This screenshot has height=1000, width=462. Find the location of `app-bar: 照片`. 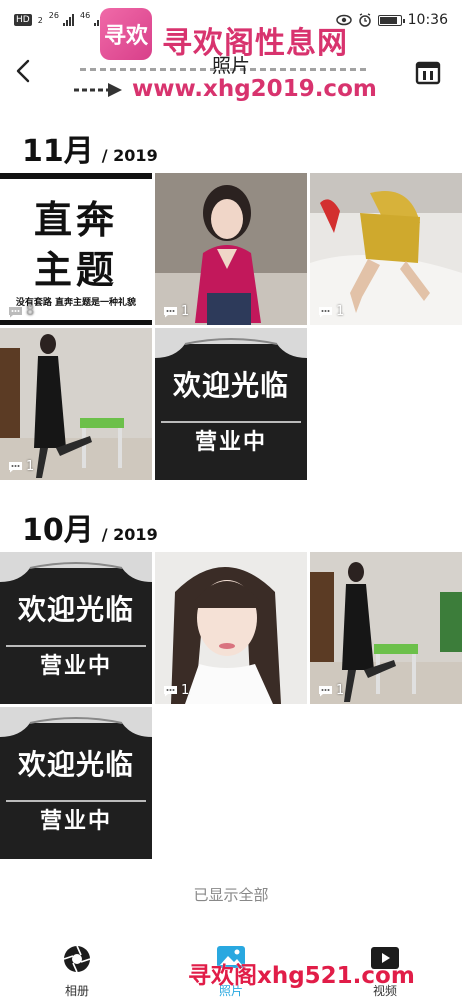

app-bar: 照片 is located at coordinates (231, 71).